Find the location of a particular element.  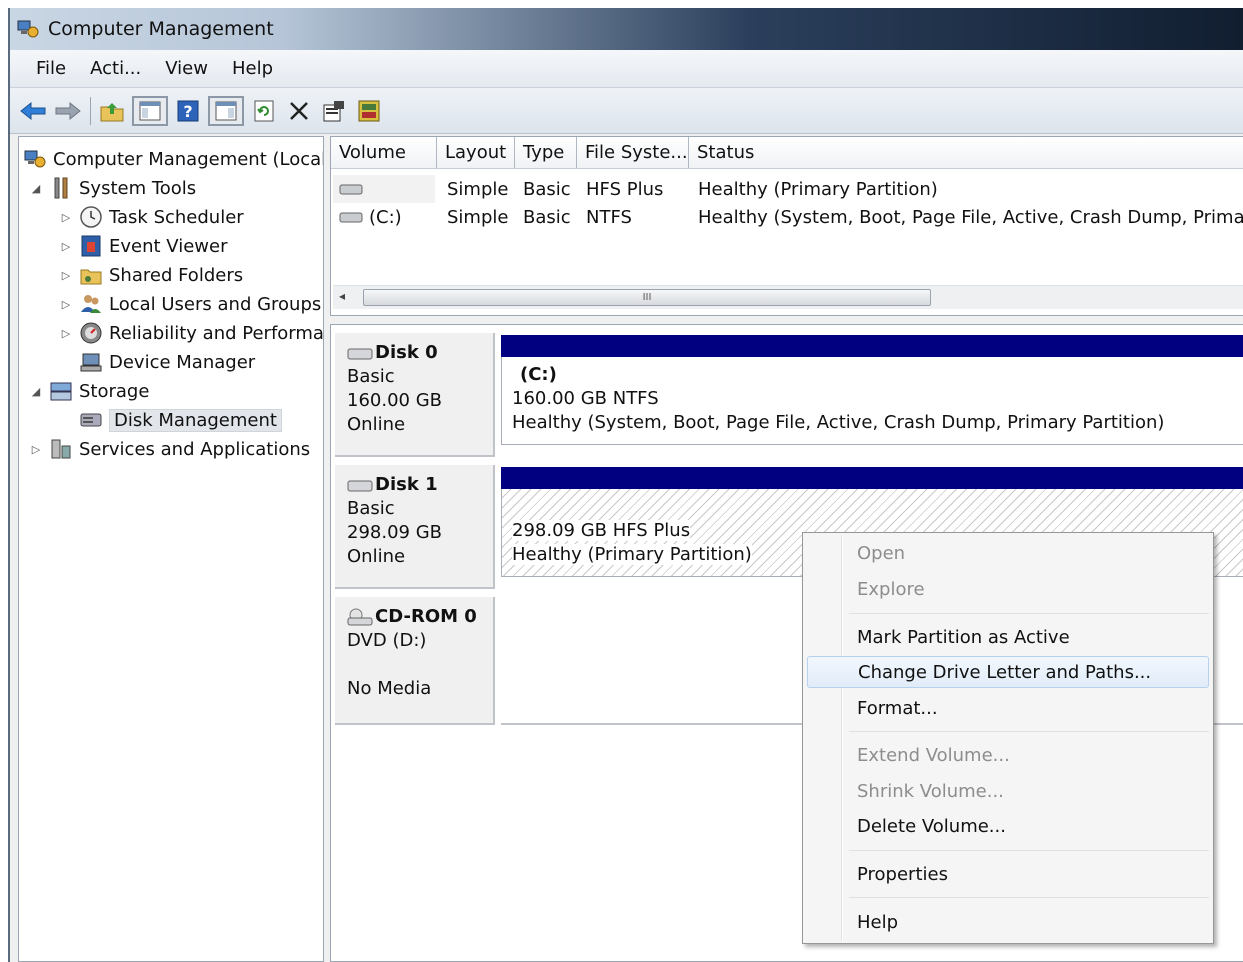

back-arrow-icon is located at coordinates (33, 111).